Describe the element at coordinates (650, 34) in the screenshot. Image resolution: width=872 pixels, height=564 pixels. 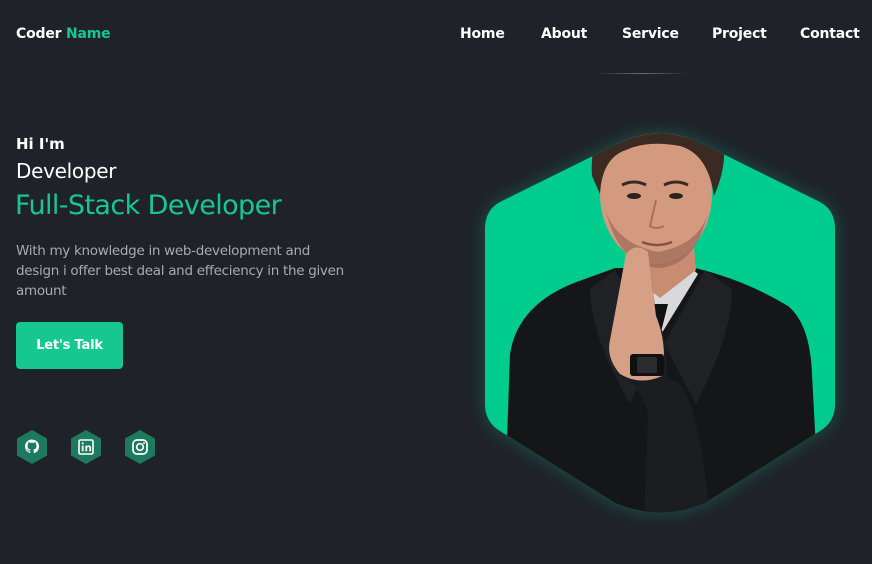
I see `nav-service: Service` at that location.